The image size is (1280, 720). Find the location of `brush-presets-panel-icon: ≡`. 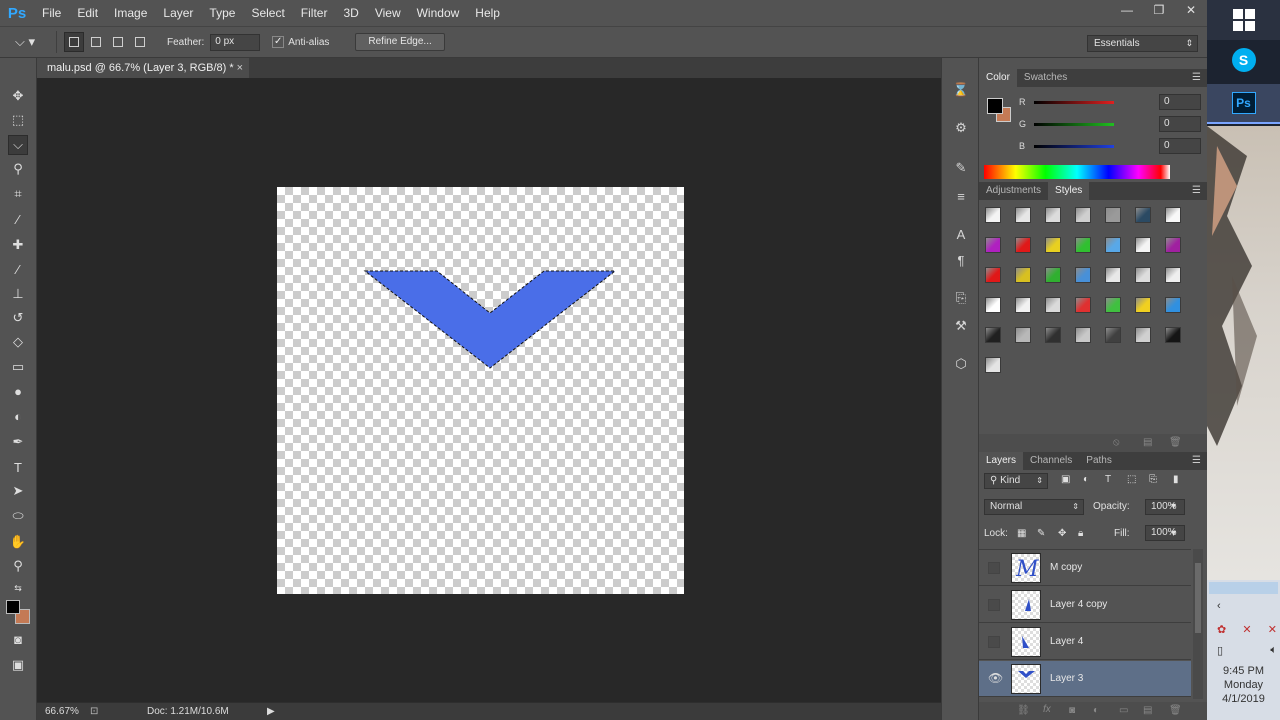

brush-presets-panel-icon: ≡ is located at coordinates (961, 196).